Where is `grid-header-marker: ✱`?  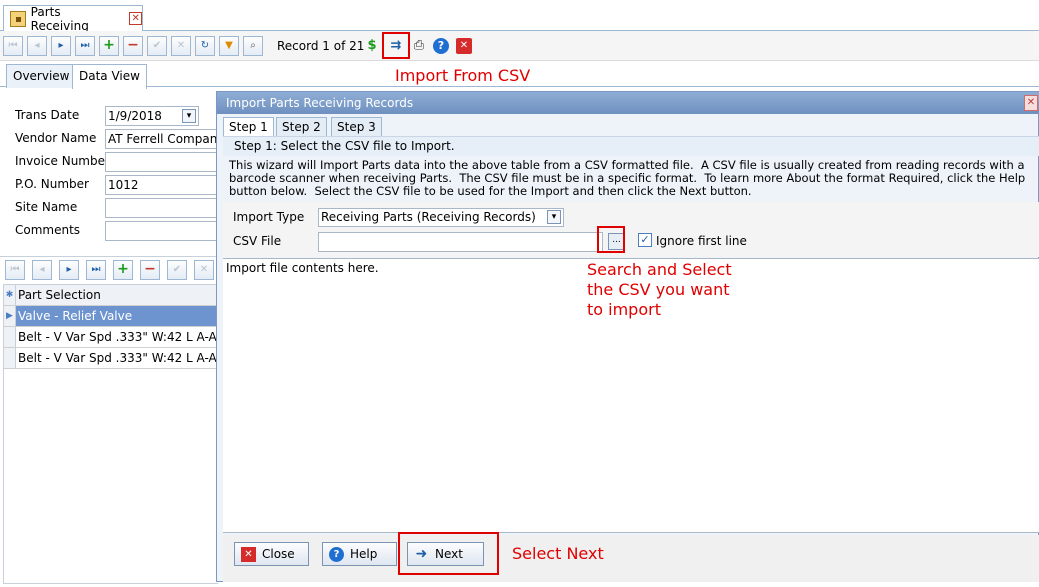
grid-header-marker: ✱ is located at coordinates (10, 295).